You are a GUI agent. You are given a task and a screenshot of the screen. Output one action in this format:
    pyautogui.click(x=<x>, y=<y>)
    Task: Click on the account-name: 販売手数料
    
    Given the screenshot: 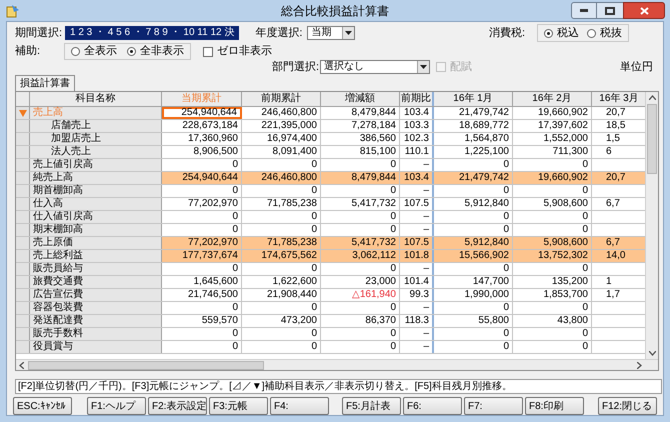 What is the action you would take?
    pyautogui.click(x=96, y=334)
    